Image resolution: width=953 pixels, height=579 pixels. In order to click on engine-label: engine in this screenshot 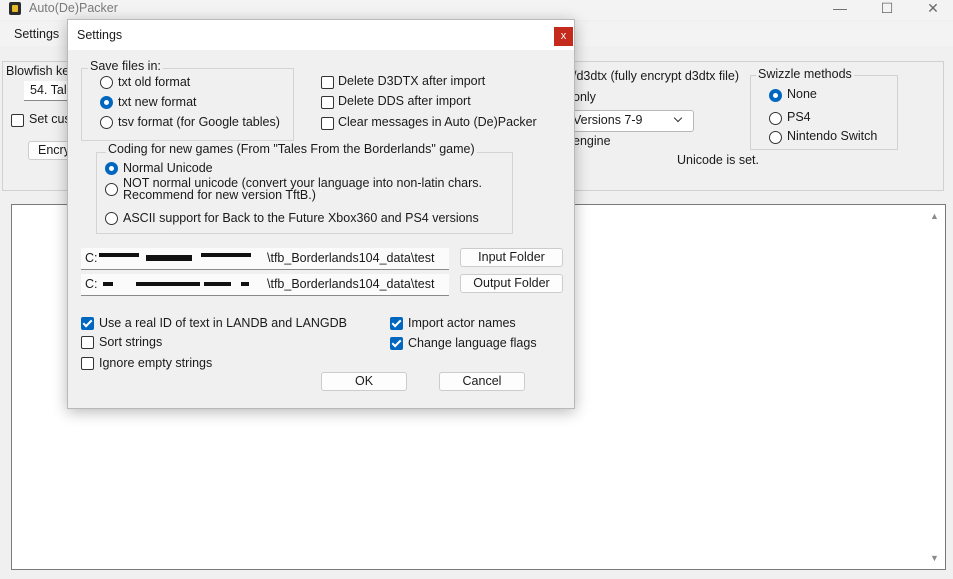, I will do `click(592, 141)`.